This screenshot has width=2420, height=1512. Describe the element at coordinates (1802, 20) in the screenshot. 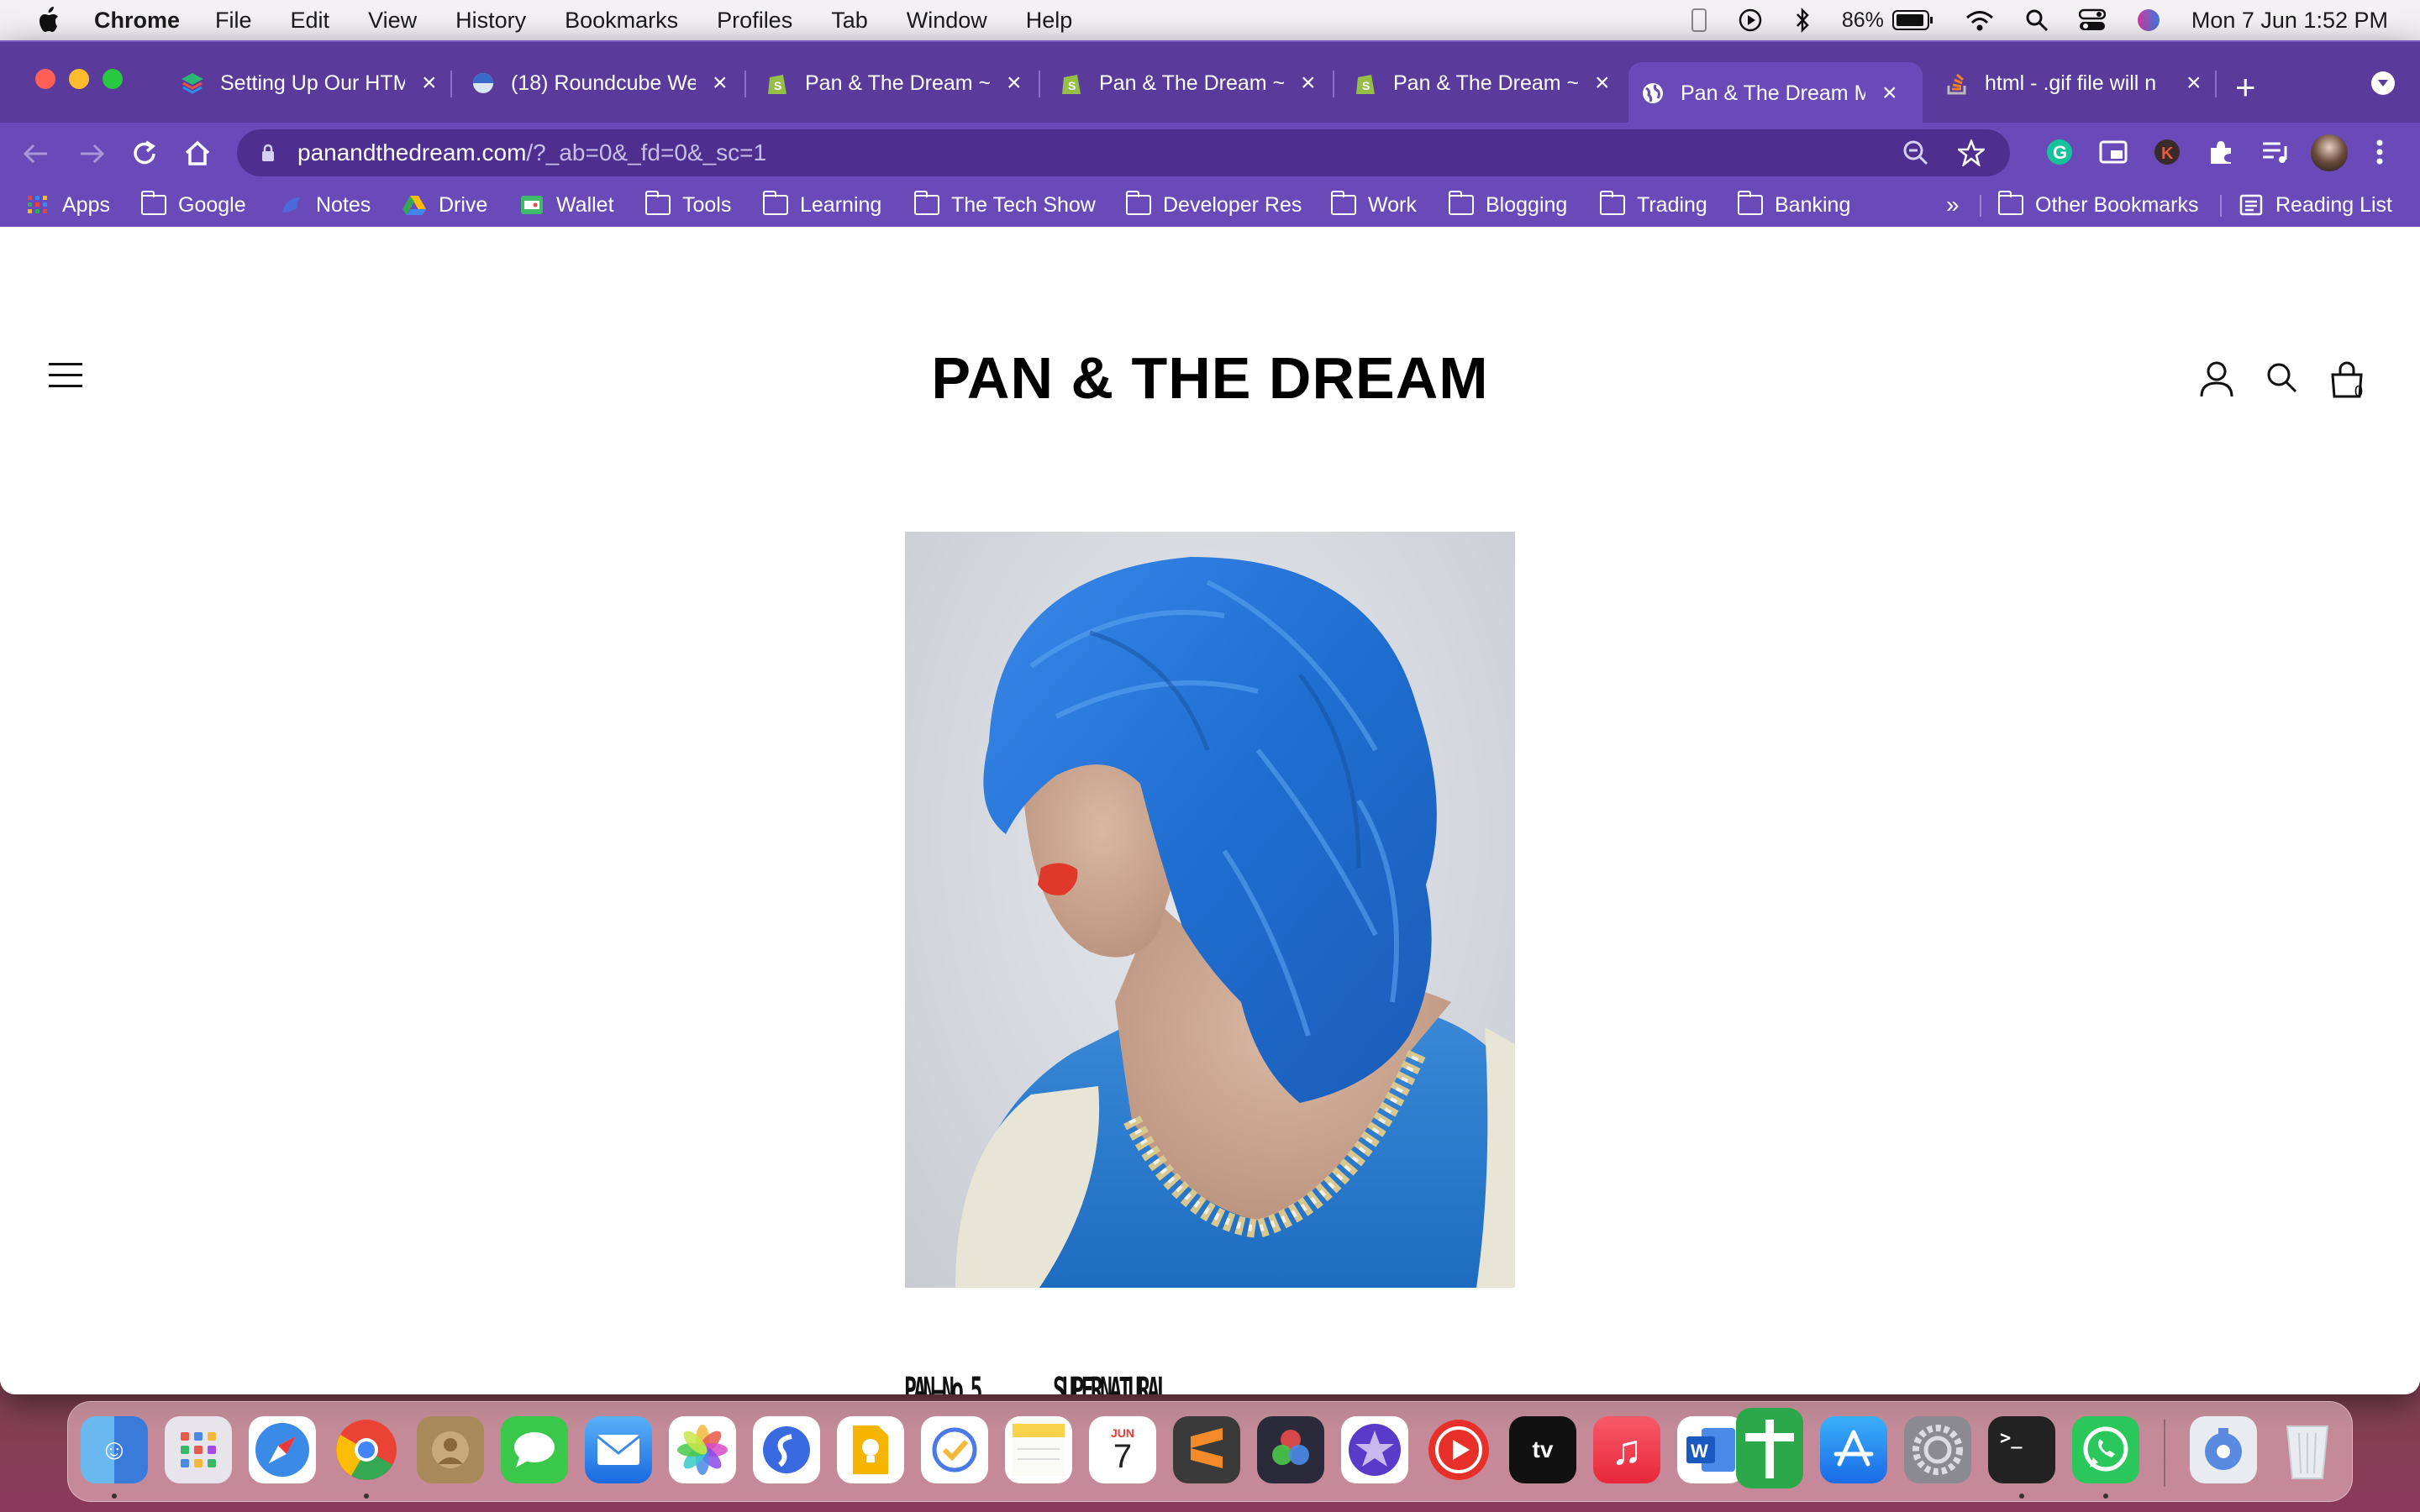

I see `bluetooth-icon` at that location.